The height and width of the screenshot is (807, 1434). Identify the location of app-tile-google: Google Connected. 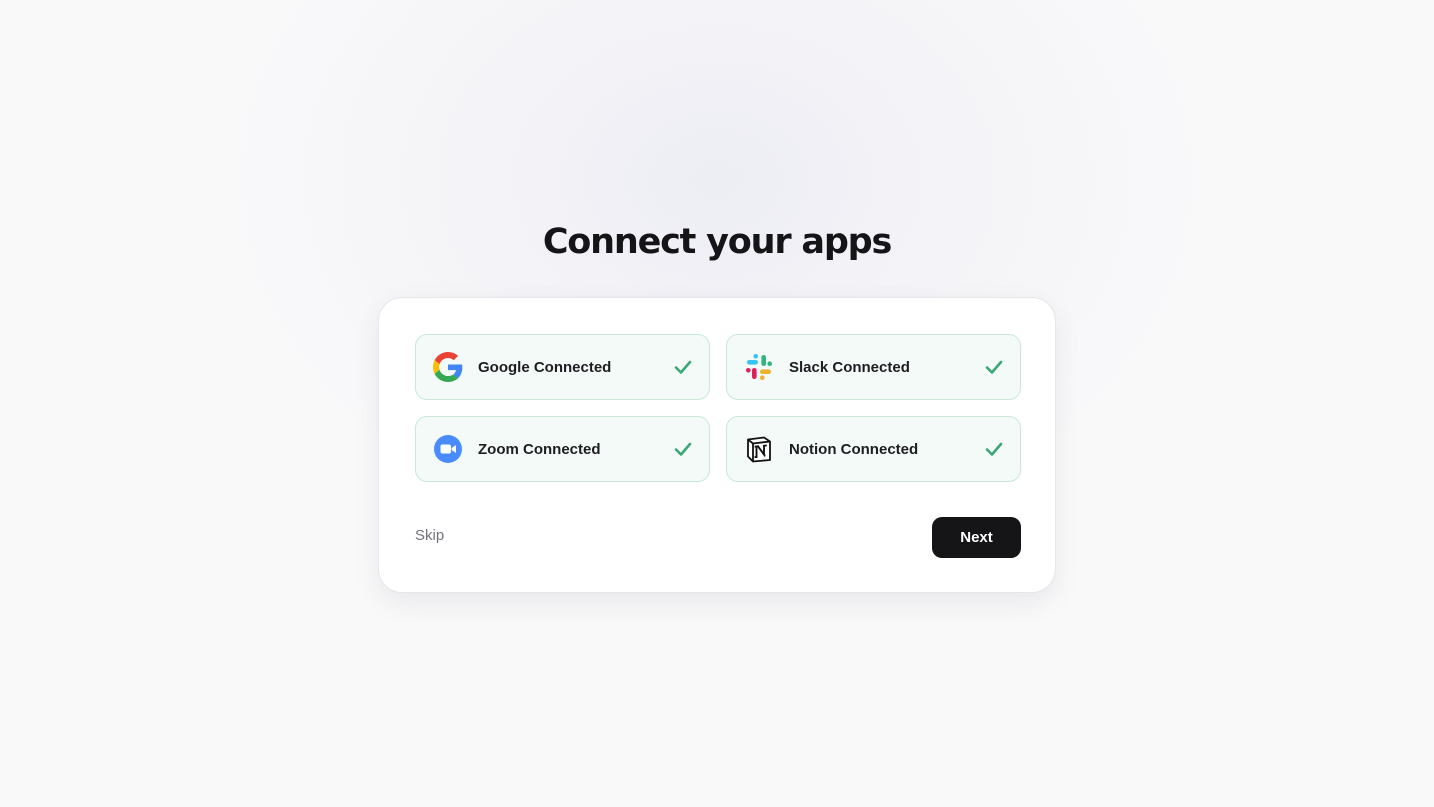
(562, 367).